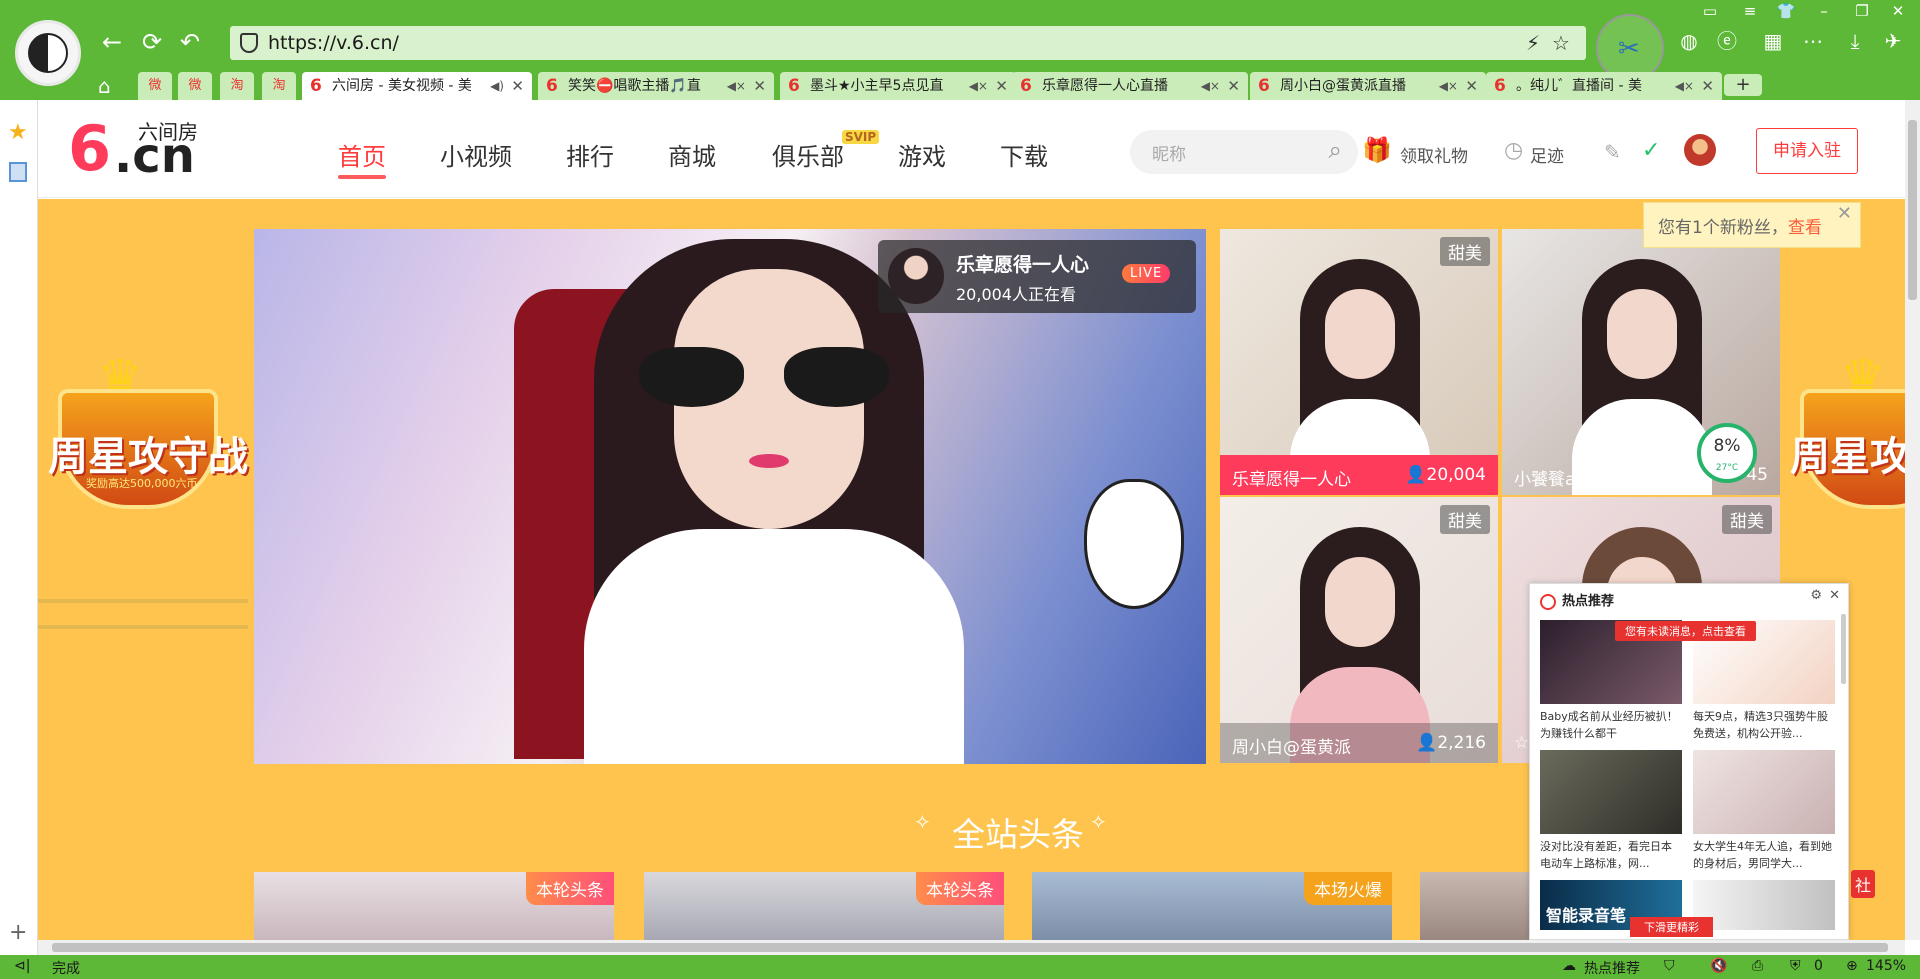 The image size is (1920, 979). Describe the element at coordinates (1671, 927) in the screenshot. I see `scroll-more-banner: 下滑更精彩` at that location.